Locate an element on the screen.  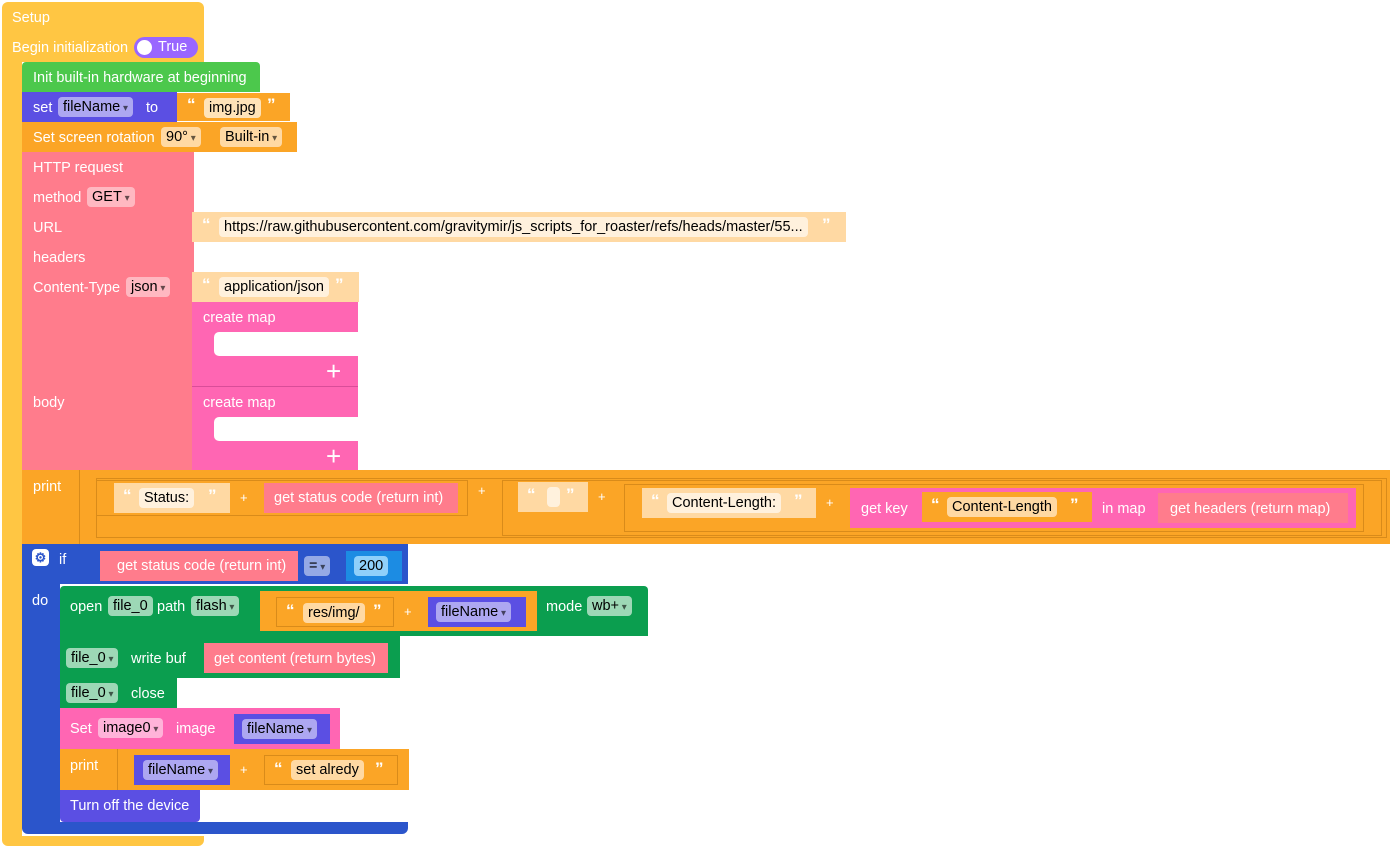
toggle-value: True is located at coordinates (173, 47).